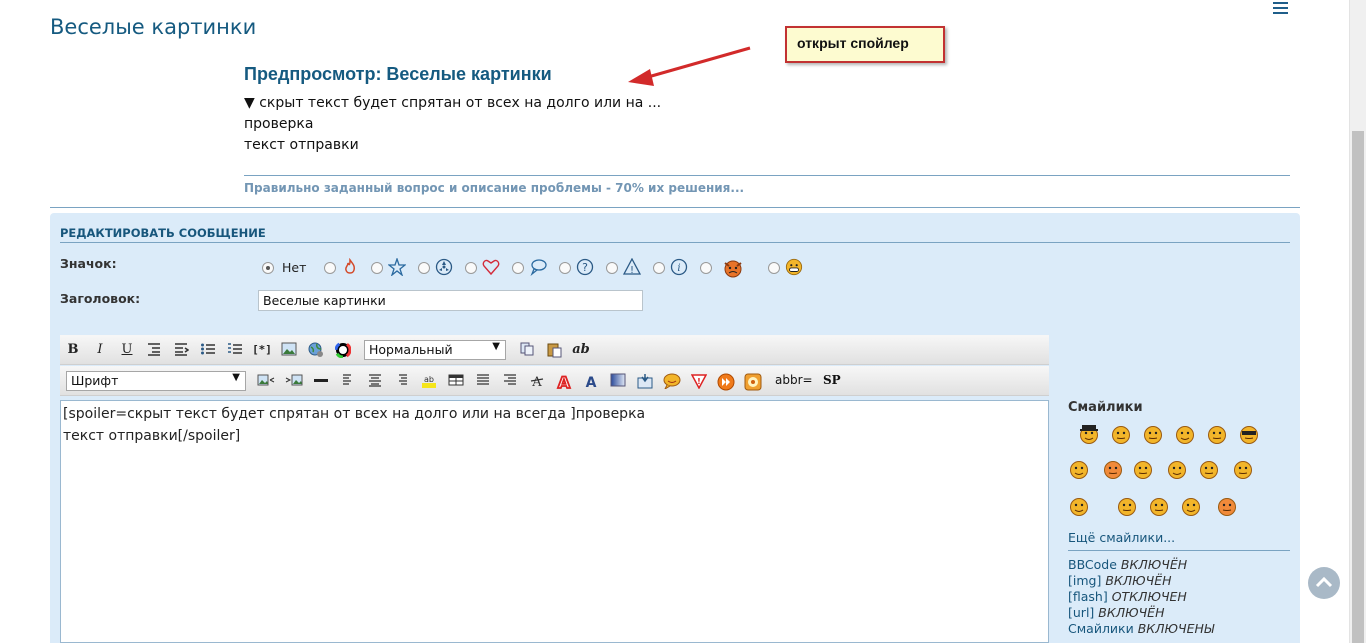  Describe the element at coordinates (1179, 482) in the screenshot. I see `smiley-grid` at that location.